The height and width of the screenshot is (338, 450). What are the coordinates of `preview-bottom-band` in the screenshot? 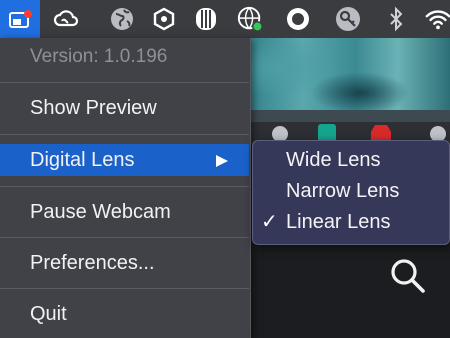 It's located at (345, 116).